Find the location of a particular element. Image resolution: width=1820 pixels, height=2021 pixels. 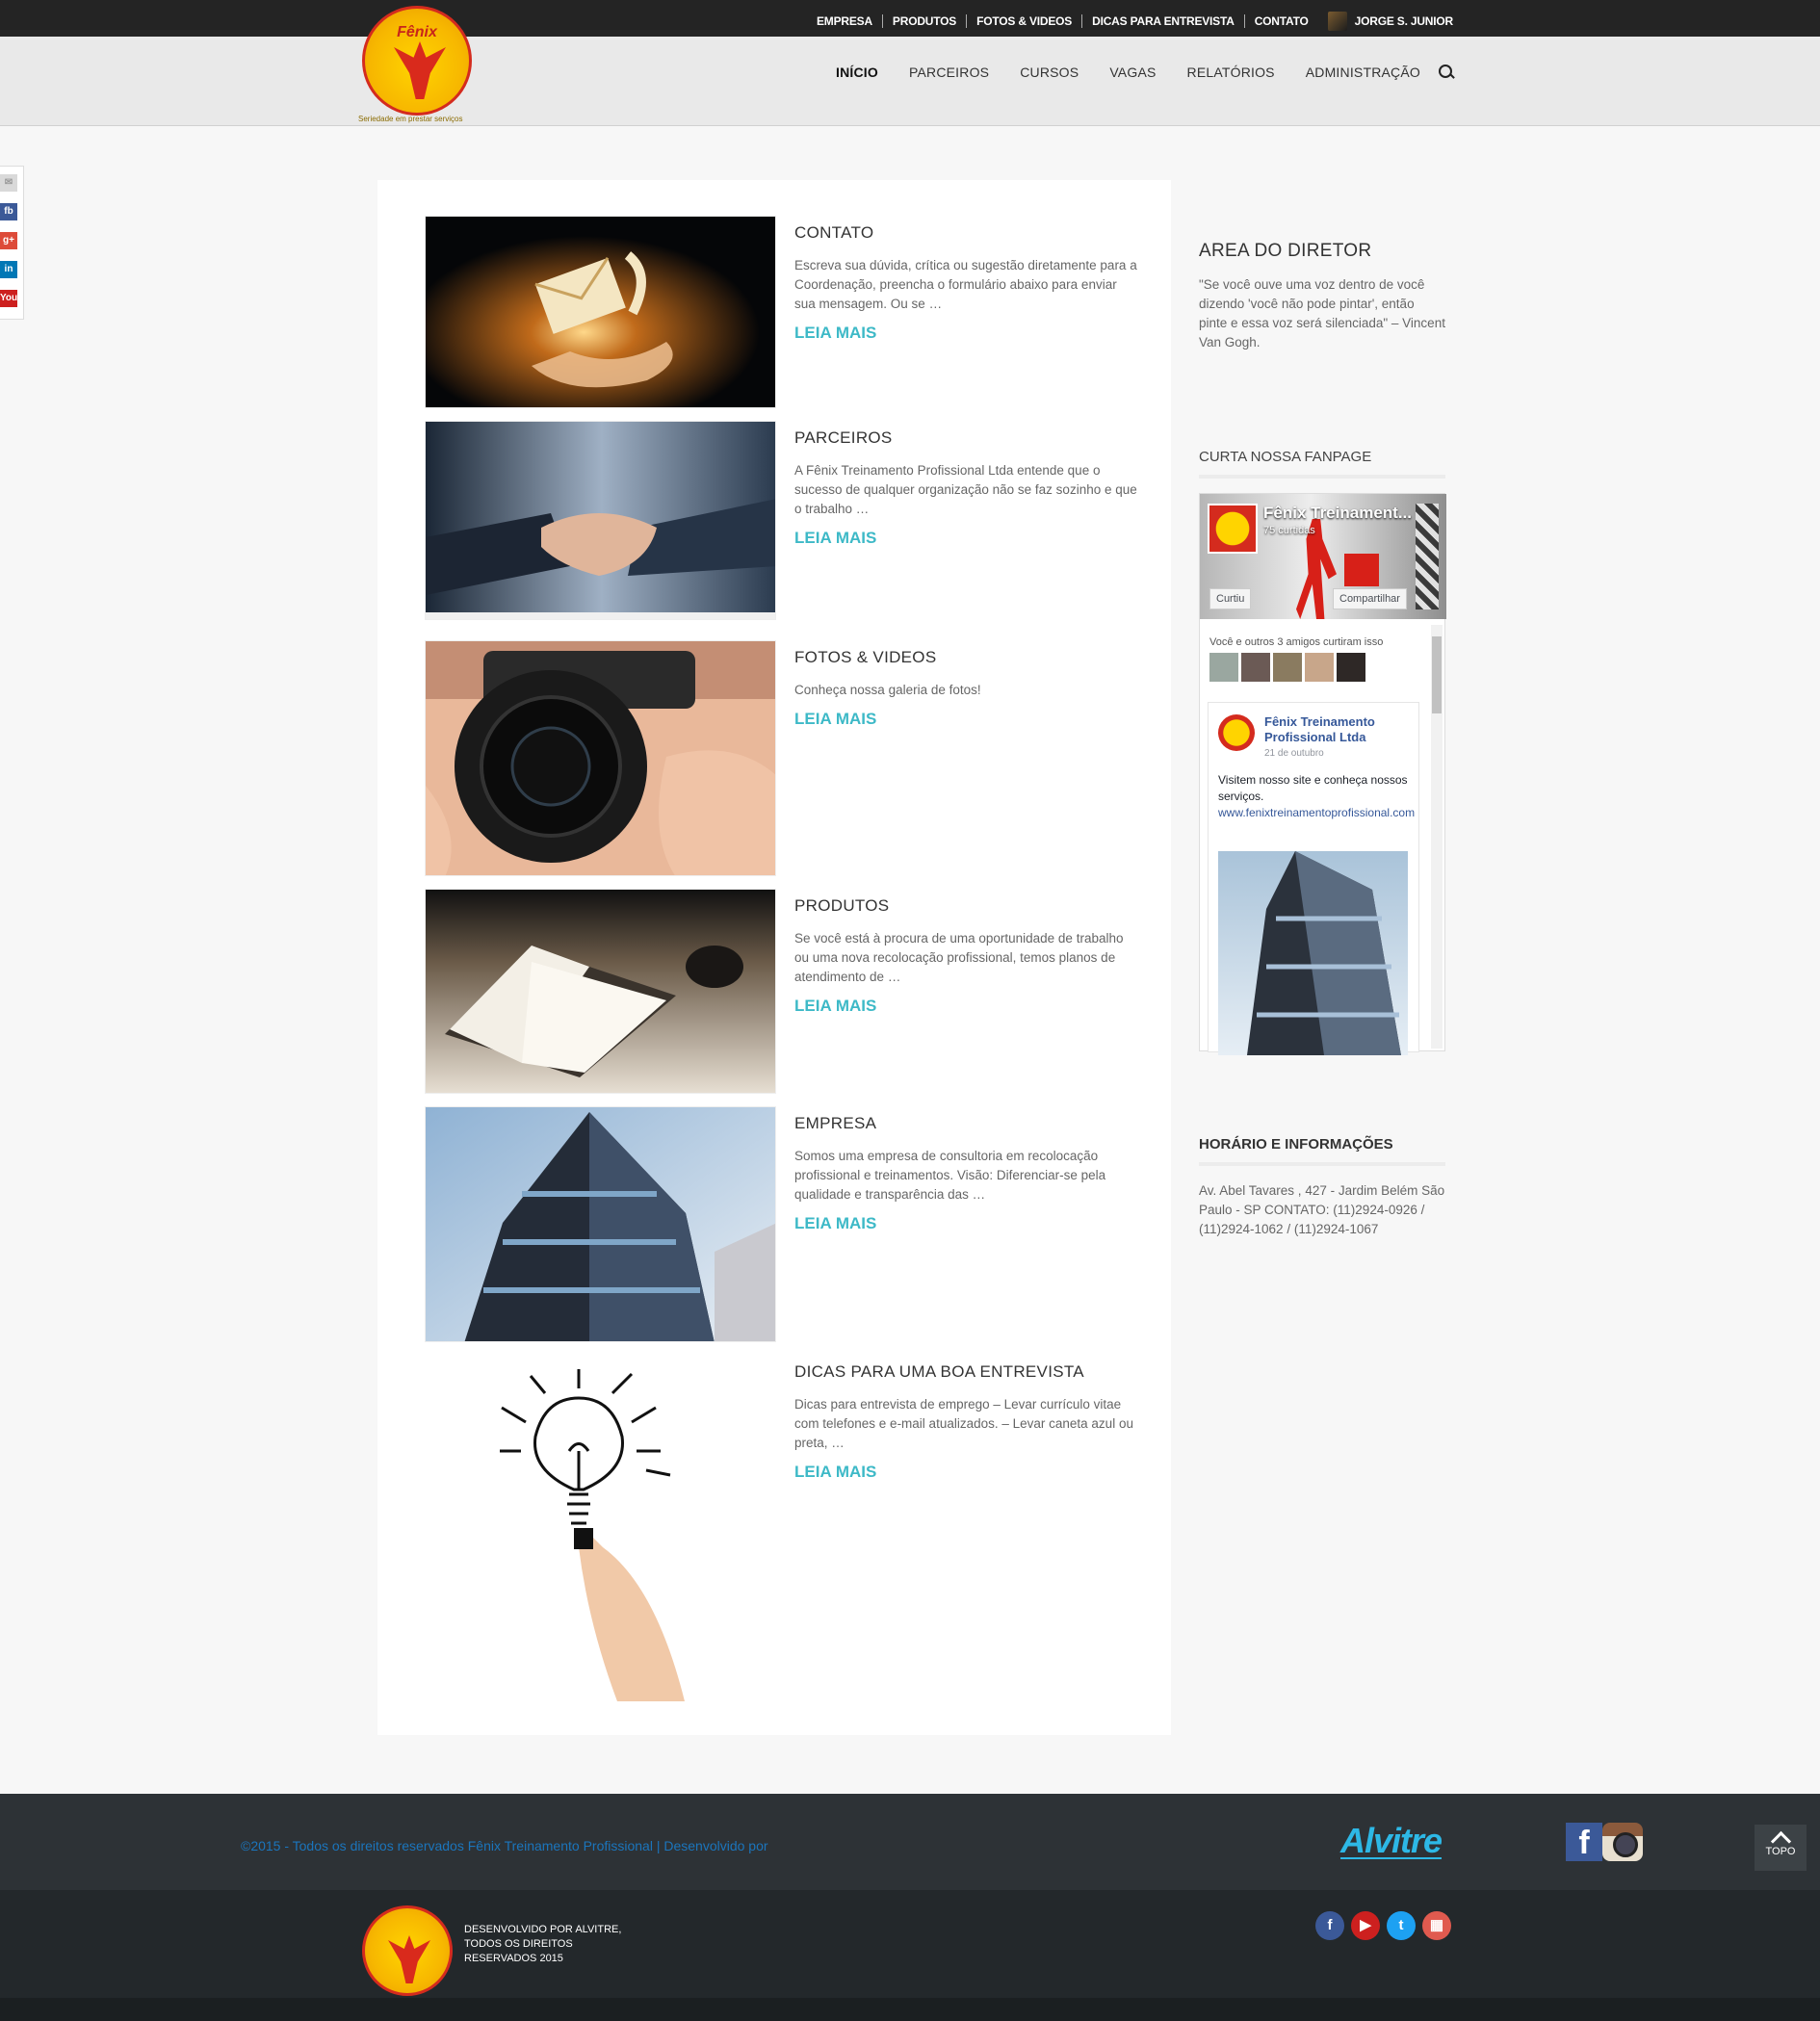

building-image is located at coordinates (600, 1224).